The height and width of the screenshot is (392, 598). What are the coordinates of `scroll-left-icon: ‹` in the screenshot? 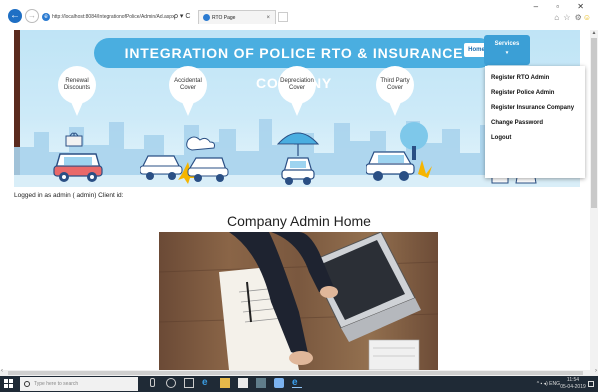 It's located at (2, 371).